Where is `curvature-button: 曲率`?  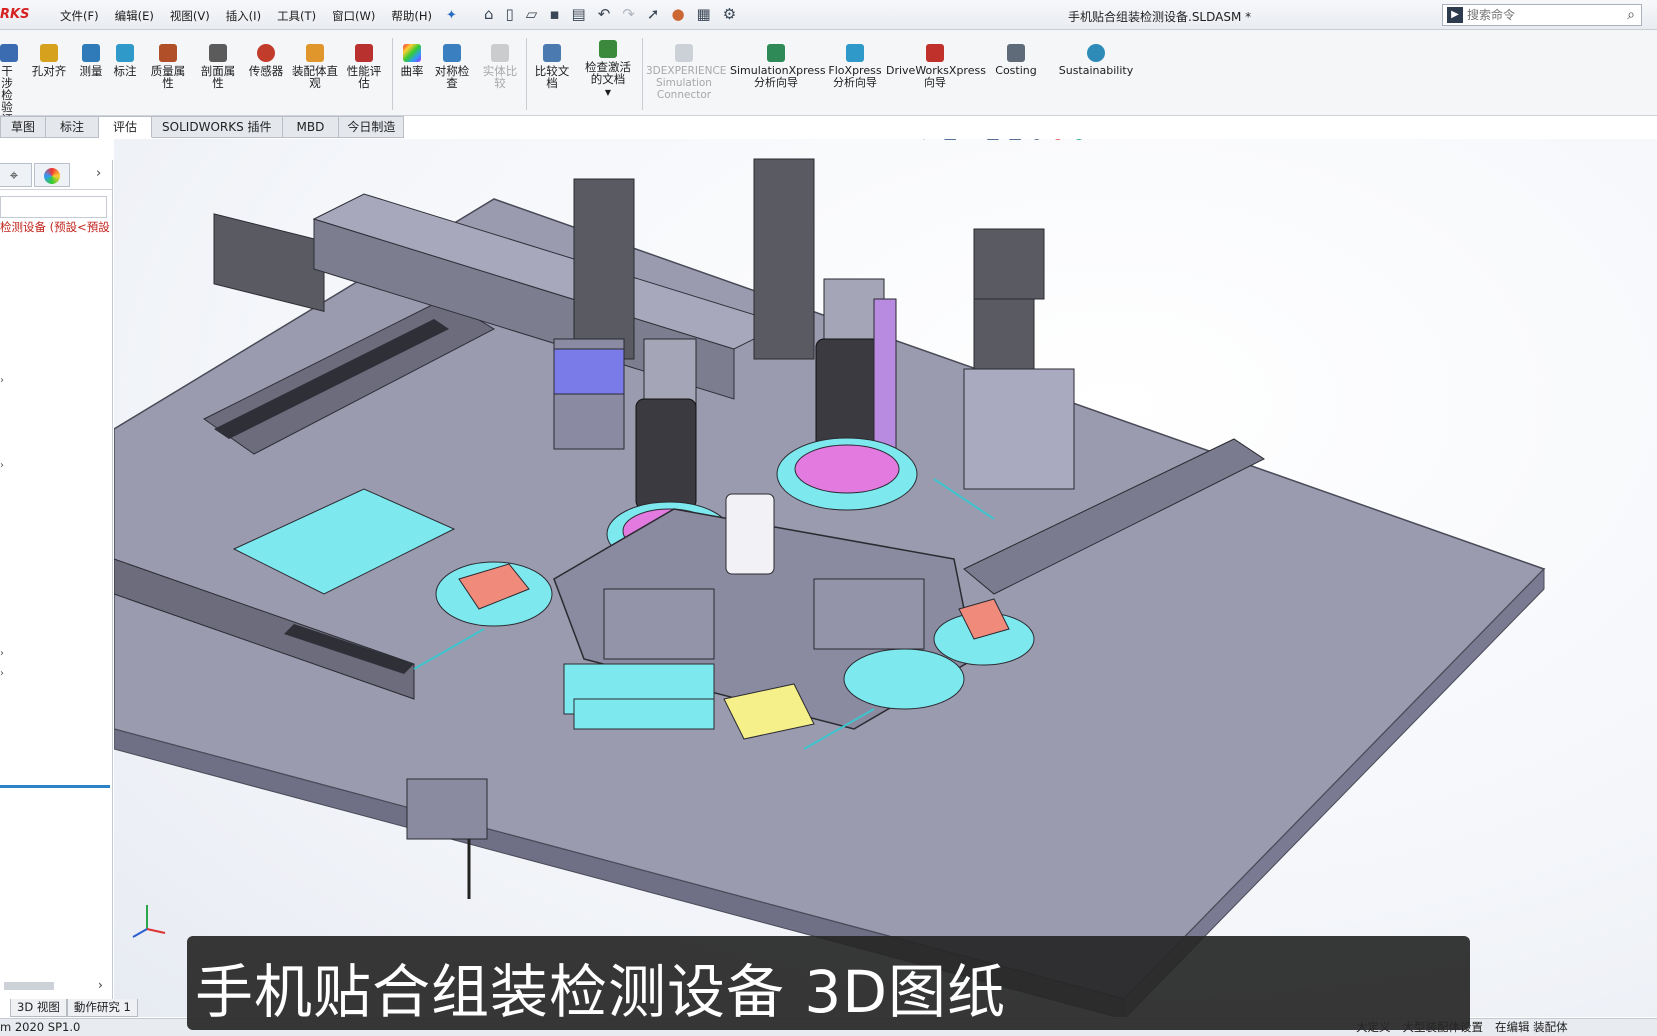 curvature-button: 曲率 is located at coordinates (412, 60).